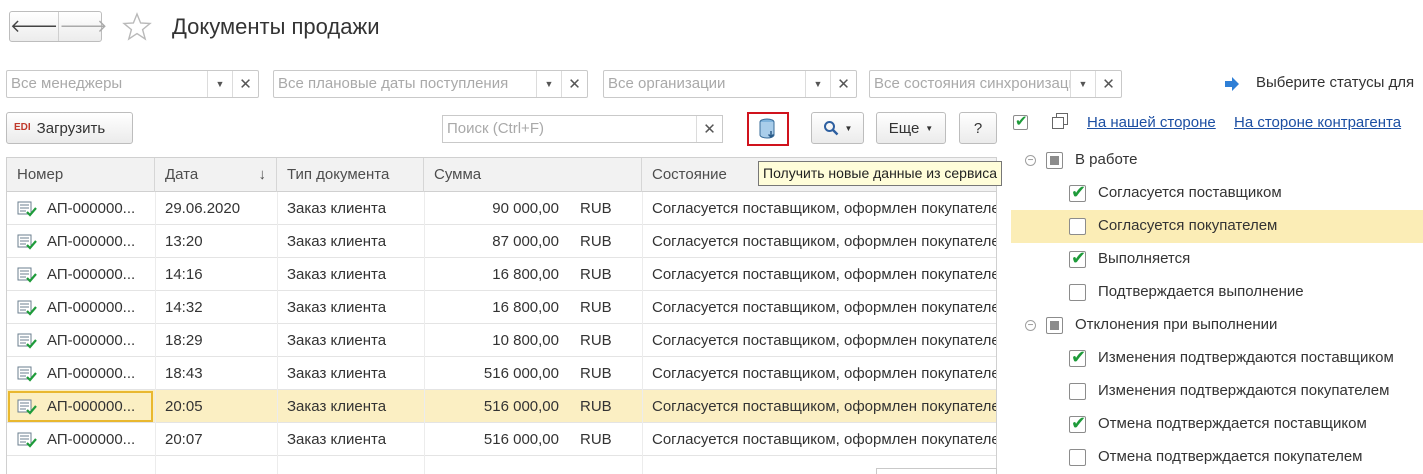  Describe the element at coordinates (1022, 122) in the screenshot. I see `check-all-icon: ✔` at that location.